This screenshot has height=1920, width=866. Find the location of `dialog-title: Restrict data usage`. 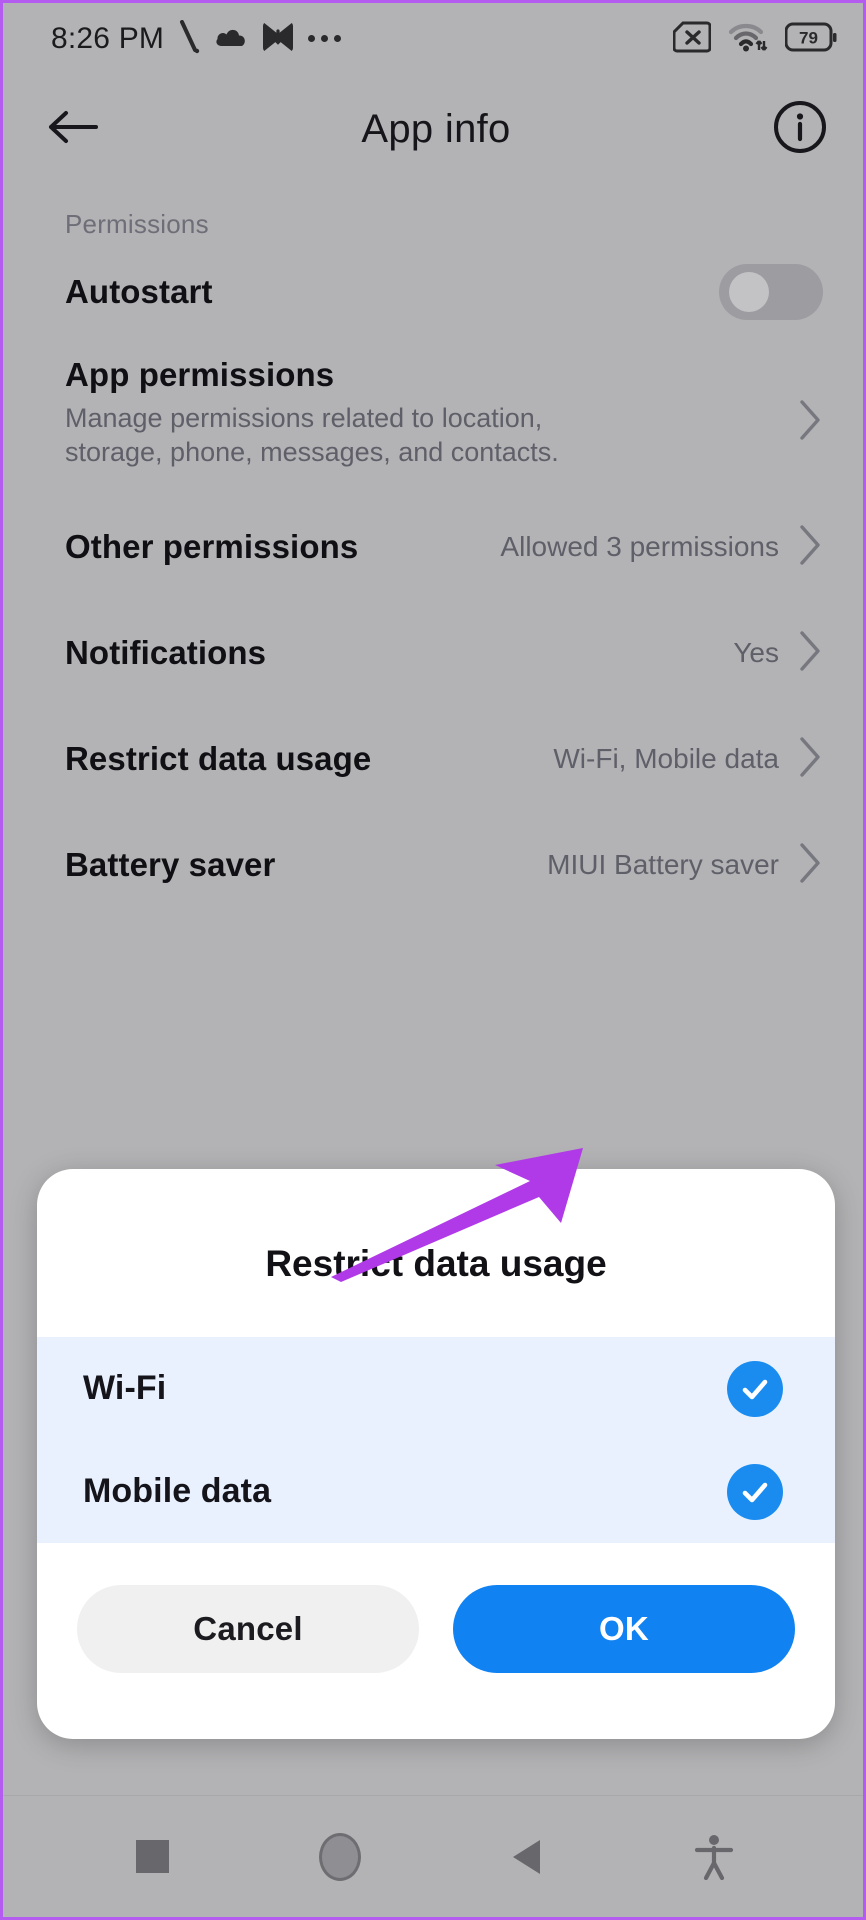

dialog-title: Restrict data usage is located at coordinates (436, 1263).